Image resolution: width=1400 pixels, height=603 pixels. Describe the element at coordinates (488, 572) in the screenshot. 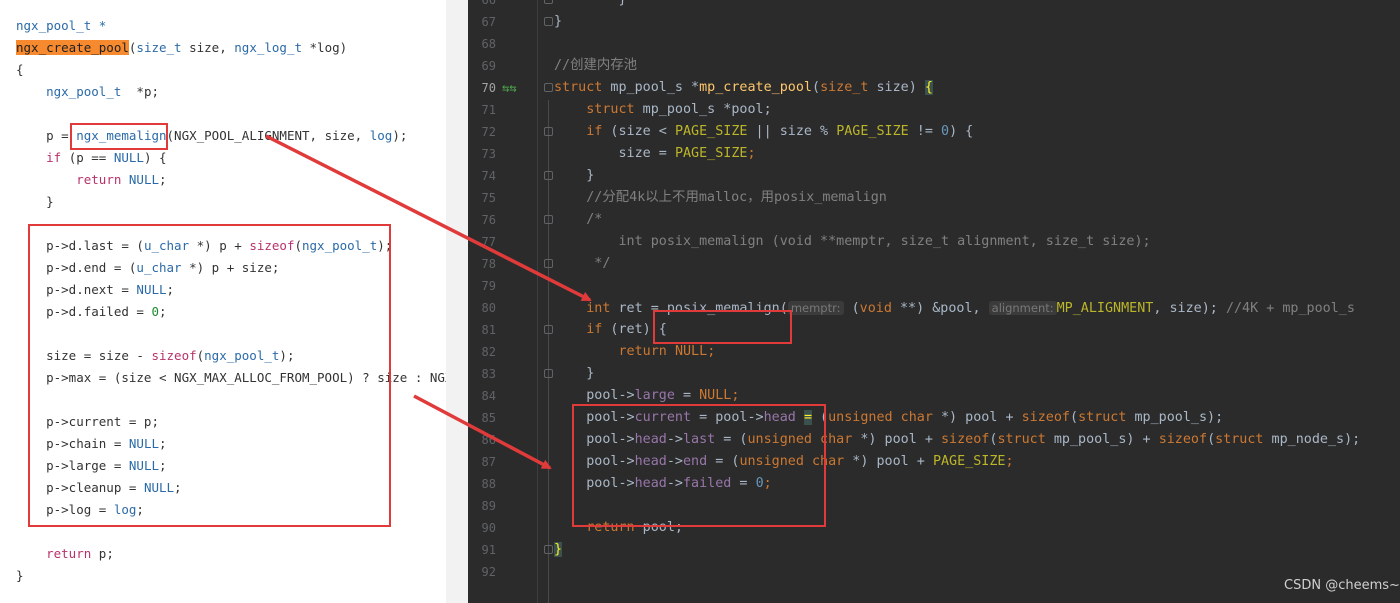

I see `line-number: 92` at that location.